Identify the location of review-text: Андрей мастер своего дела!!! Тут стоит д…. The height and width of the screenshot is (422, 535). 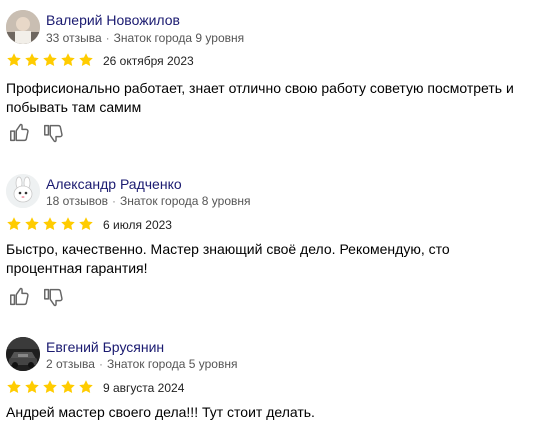
(160, 412).